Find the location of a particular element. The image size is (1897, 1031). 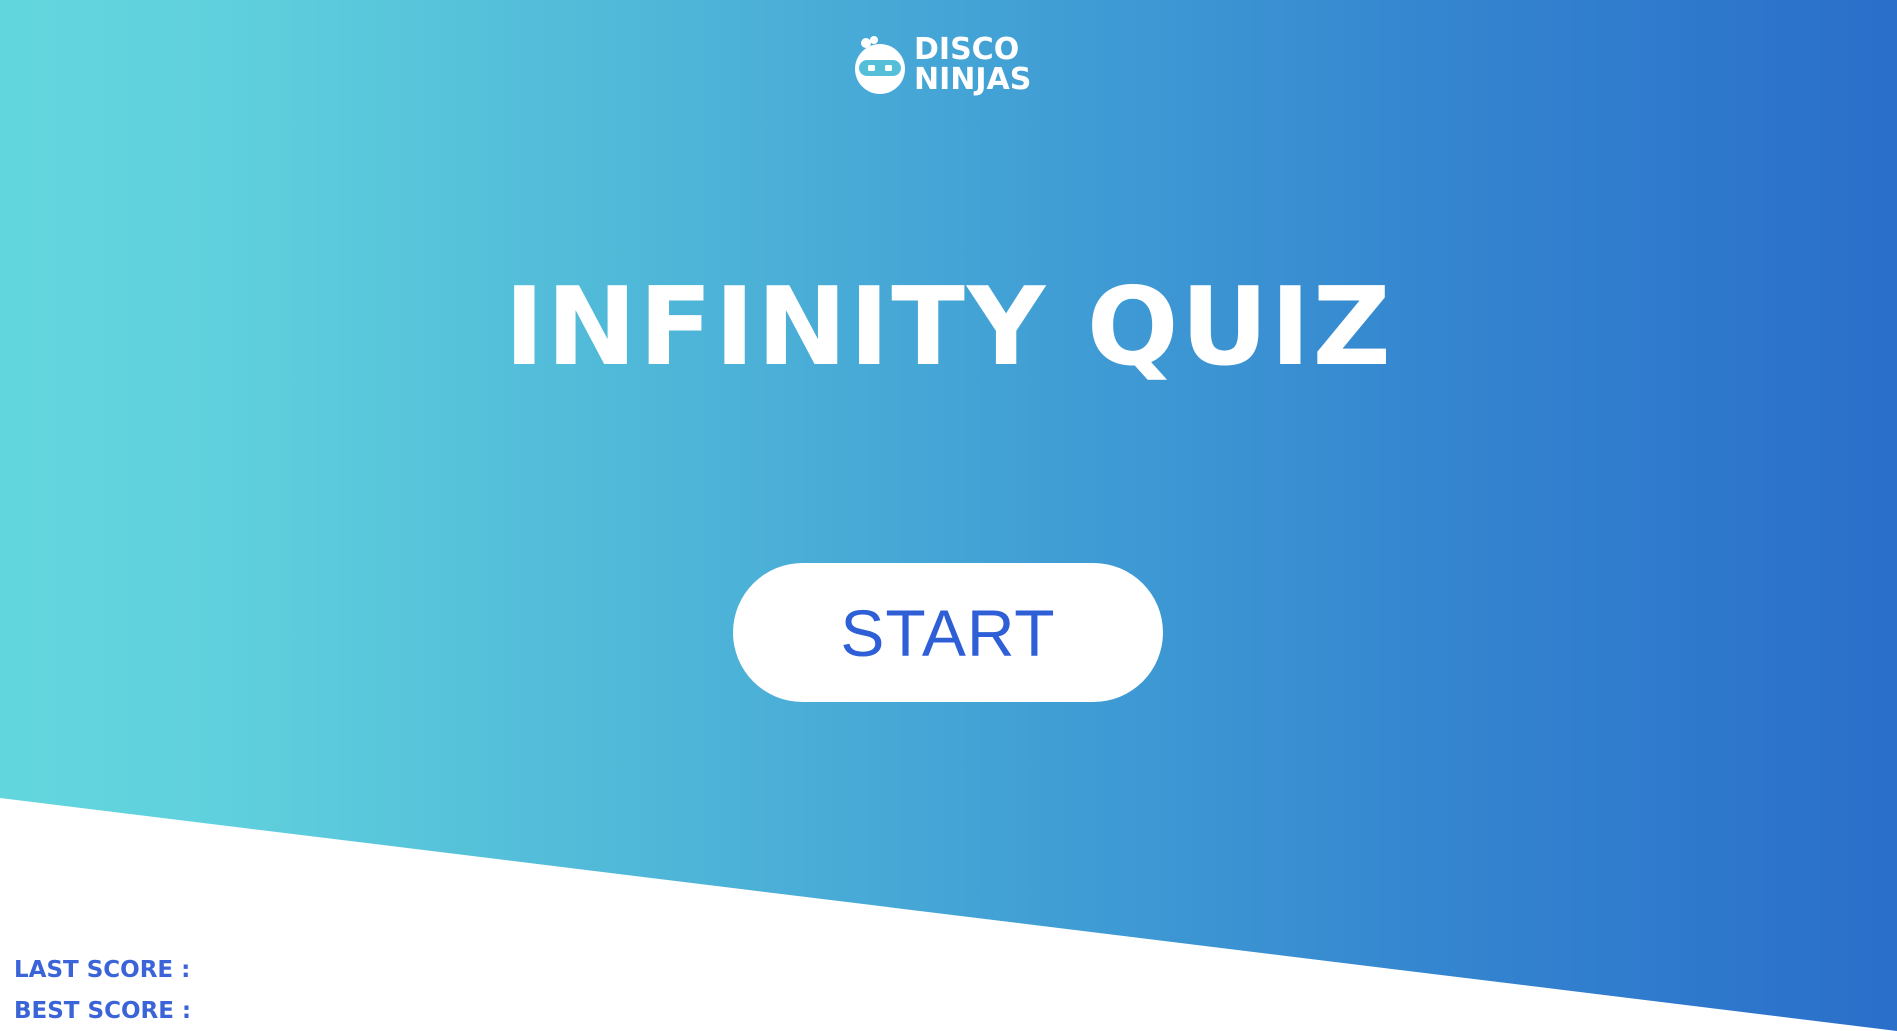

logo-line-1: DISCO is located at coordinates (967, 49).